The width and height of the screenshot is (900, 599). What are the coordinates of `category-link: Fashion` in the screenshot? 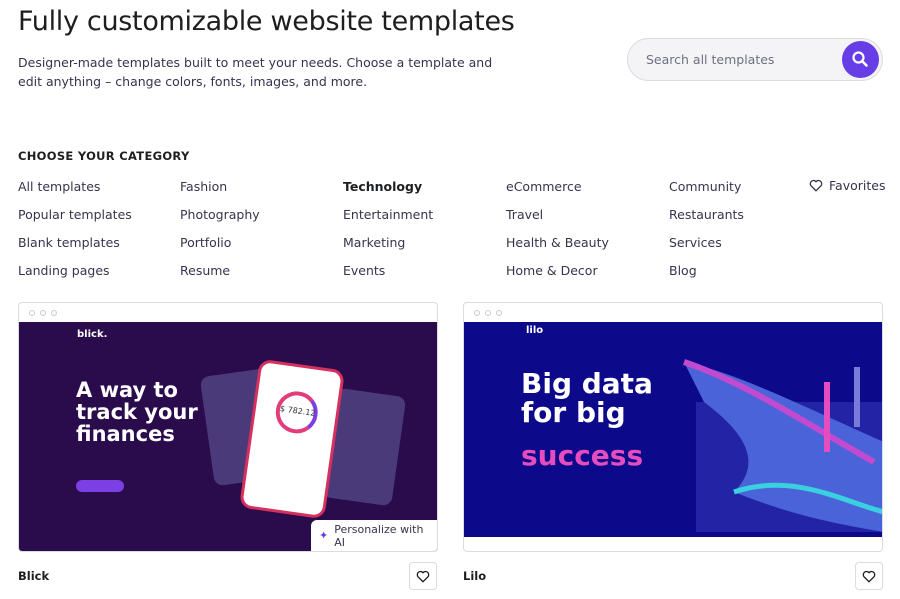 It's located at (203, 186).